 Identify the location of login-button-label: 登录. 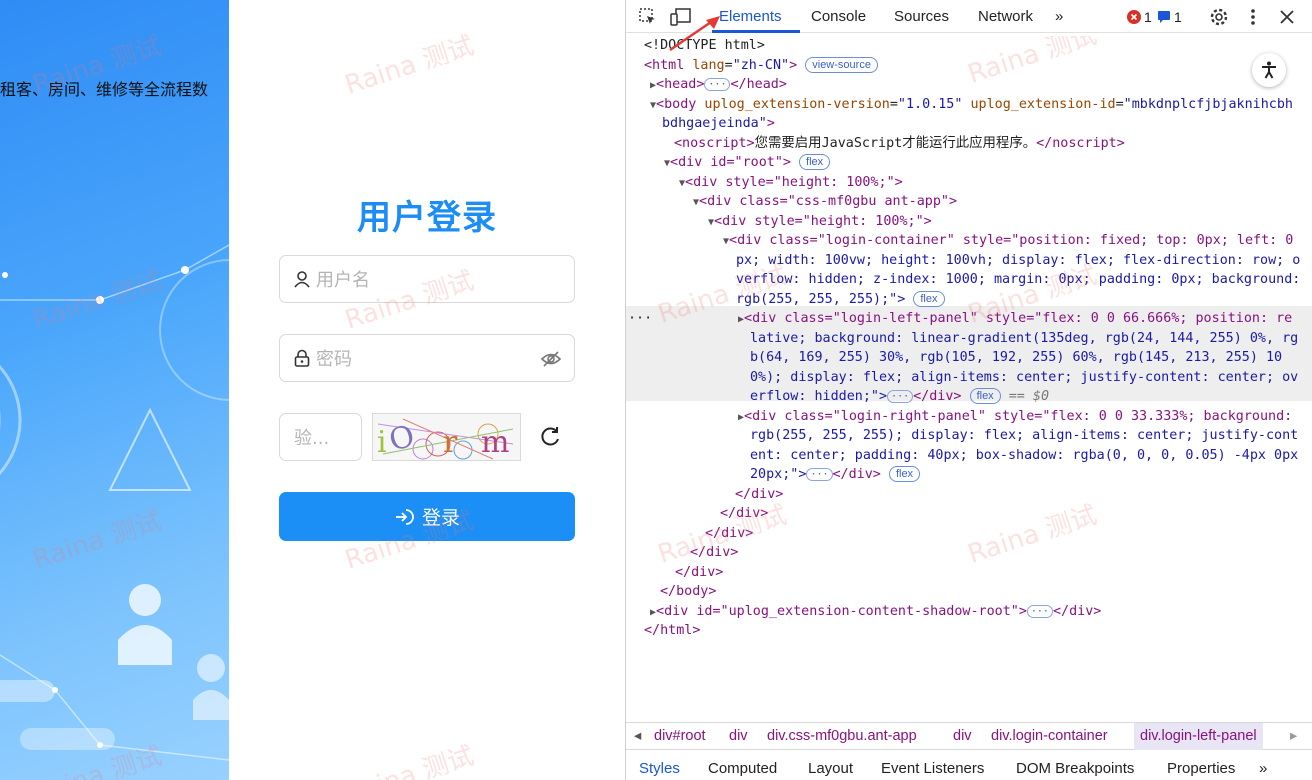
(440, 518).